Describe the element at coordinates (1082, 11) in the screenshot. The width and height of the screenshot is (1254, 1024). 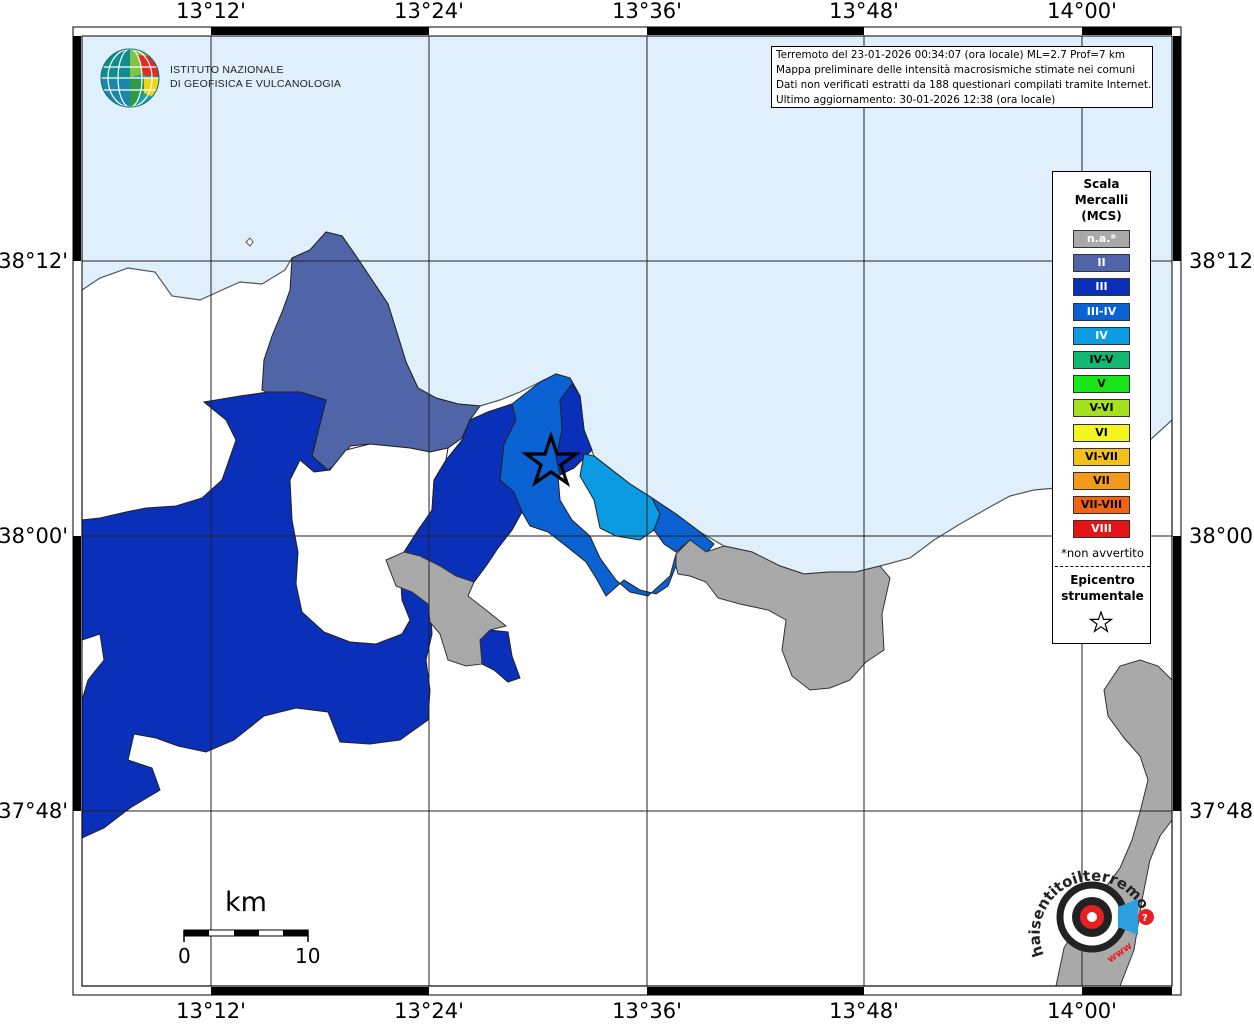
I see `lon-label-top-5: 14°00'` at that location.